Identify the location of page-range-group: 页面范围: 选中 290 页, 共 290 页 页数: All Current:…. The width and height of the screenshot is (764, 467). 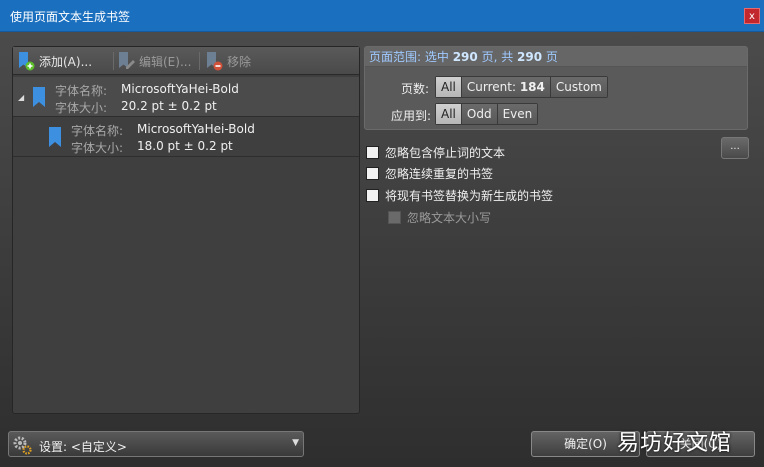
(556, 88).